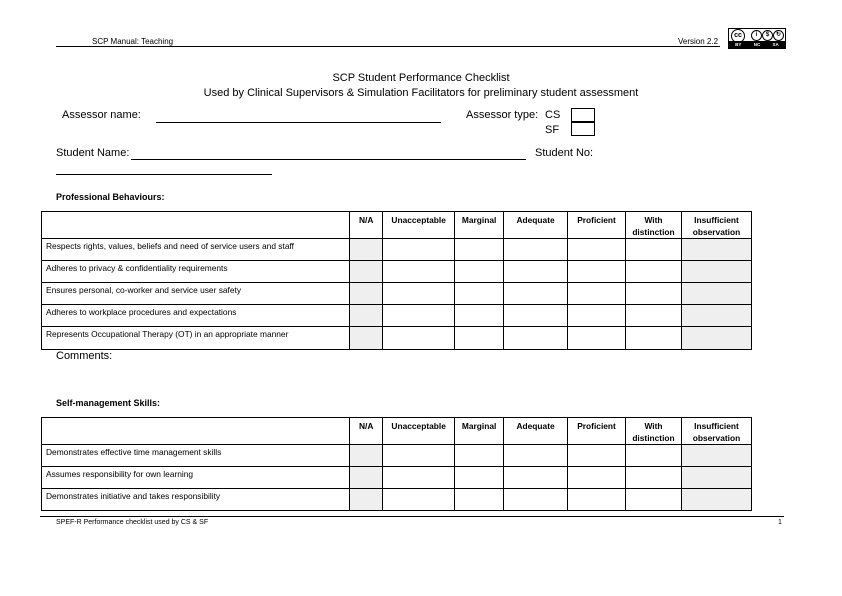 The image size is (842, 596). Describe the element at coordinates (298, 122) in the screenshot. I see `assessor-name-field` at that location.